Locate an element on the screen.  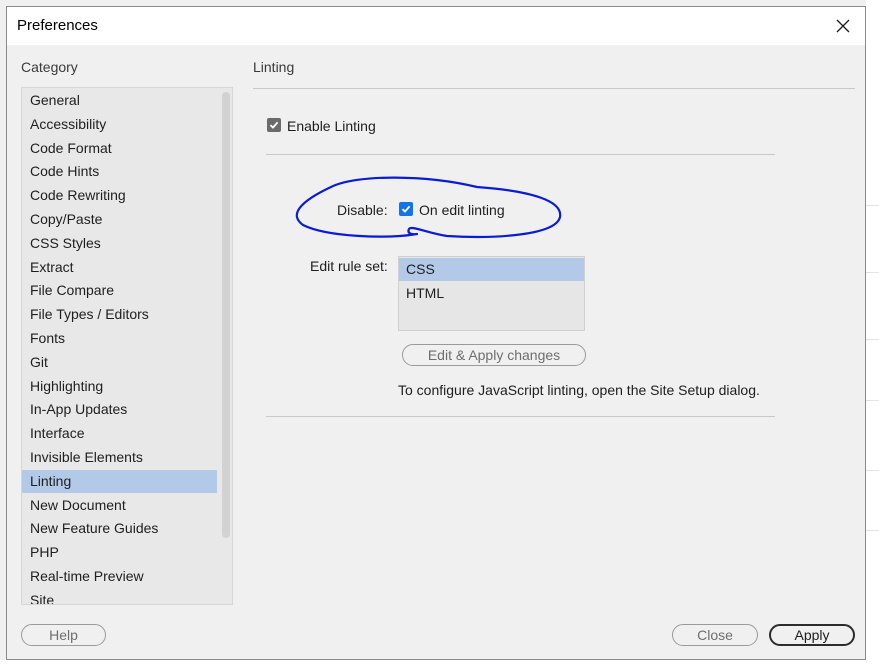
category-scroll-thumb is located at coordinates (226, 315).